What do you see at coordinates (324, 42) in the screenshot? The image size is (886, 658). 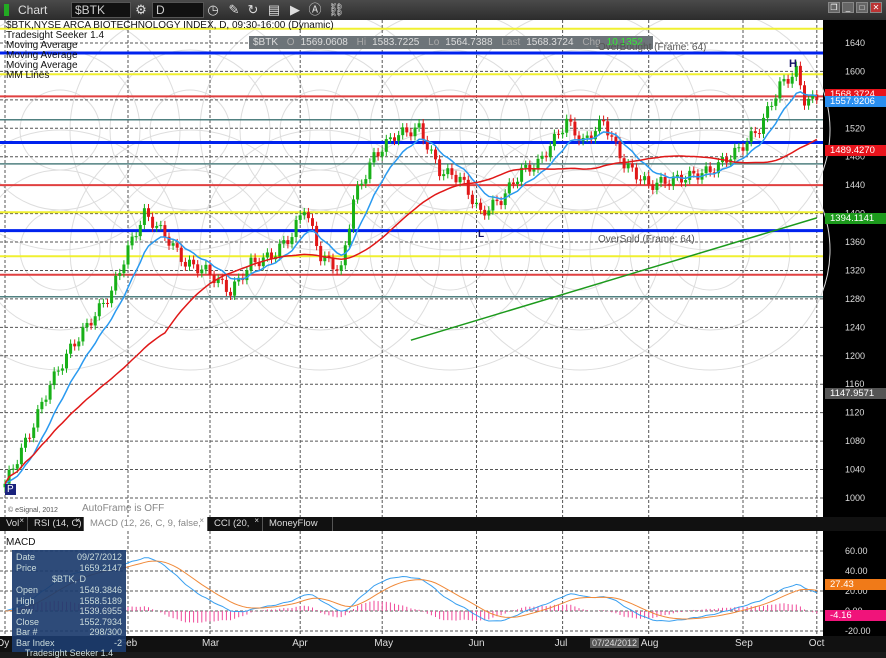 I see `open-value: 1569.0608` at bounding box center [324, 42].